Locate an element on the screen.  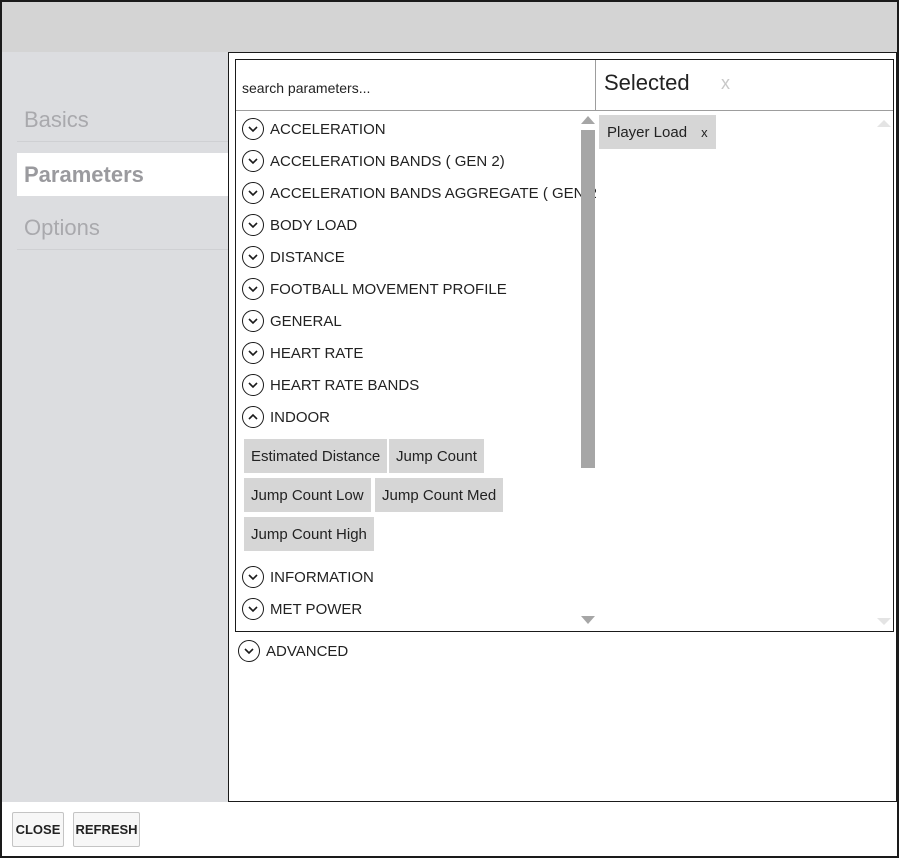
category-label: MET POWER is located at coordinates (316, 609).